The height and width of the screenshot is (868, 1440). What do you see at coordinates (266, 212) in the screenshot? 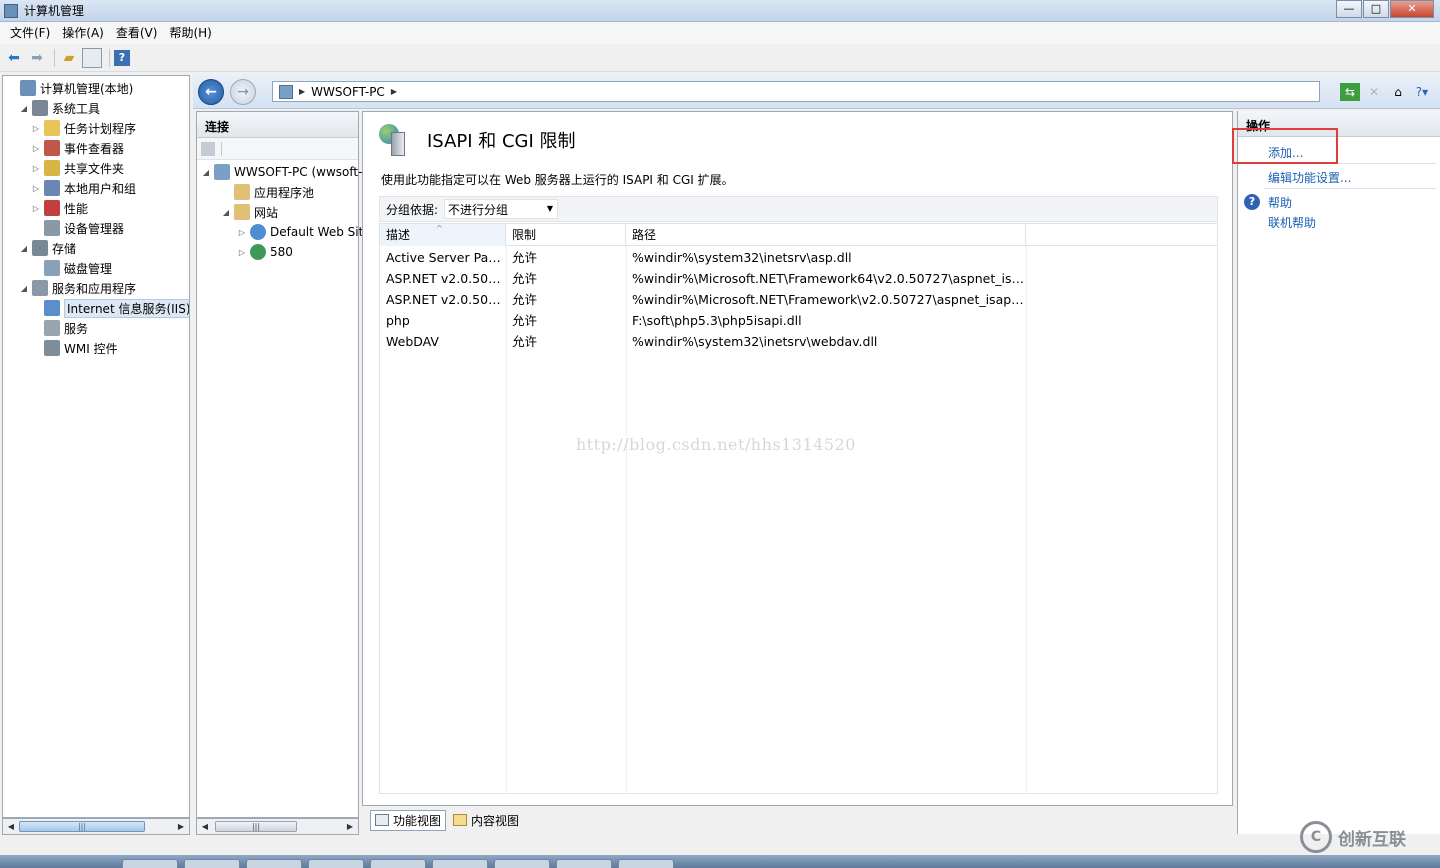
I see `connections-item-label: 网站` at bounding box center [266, 212].